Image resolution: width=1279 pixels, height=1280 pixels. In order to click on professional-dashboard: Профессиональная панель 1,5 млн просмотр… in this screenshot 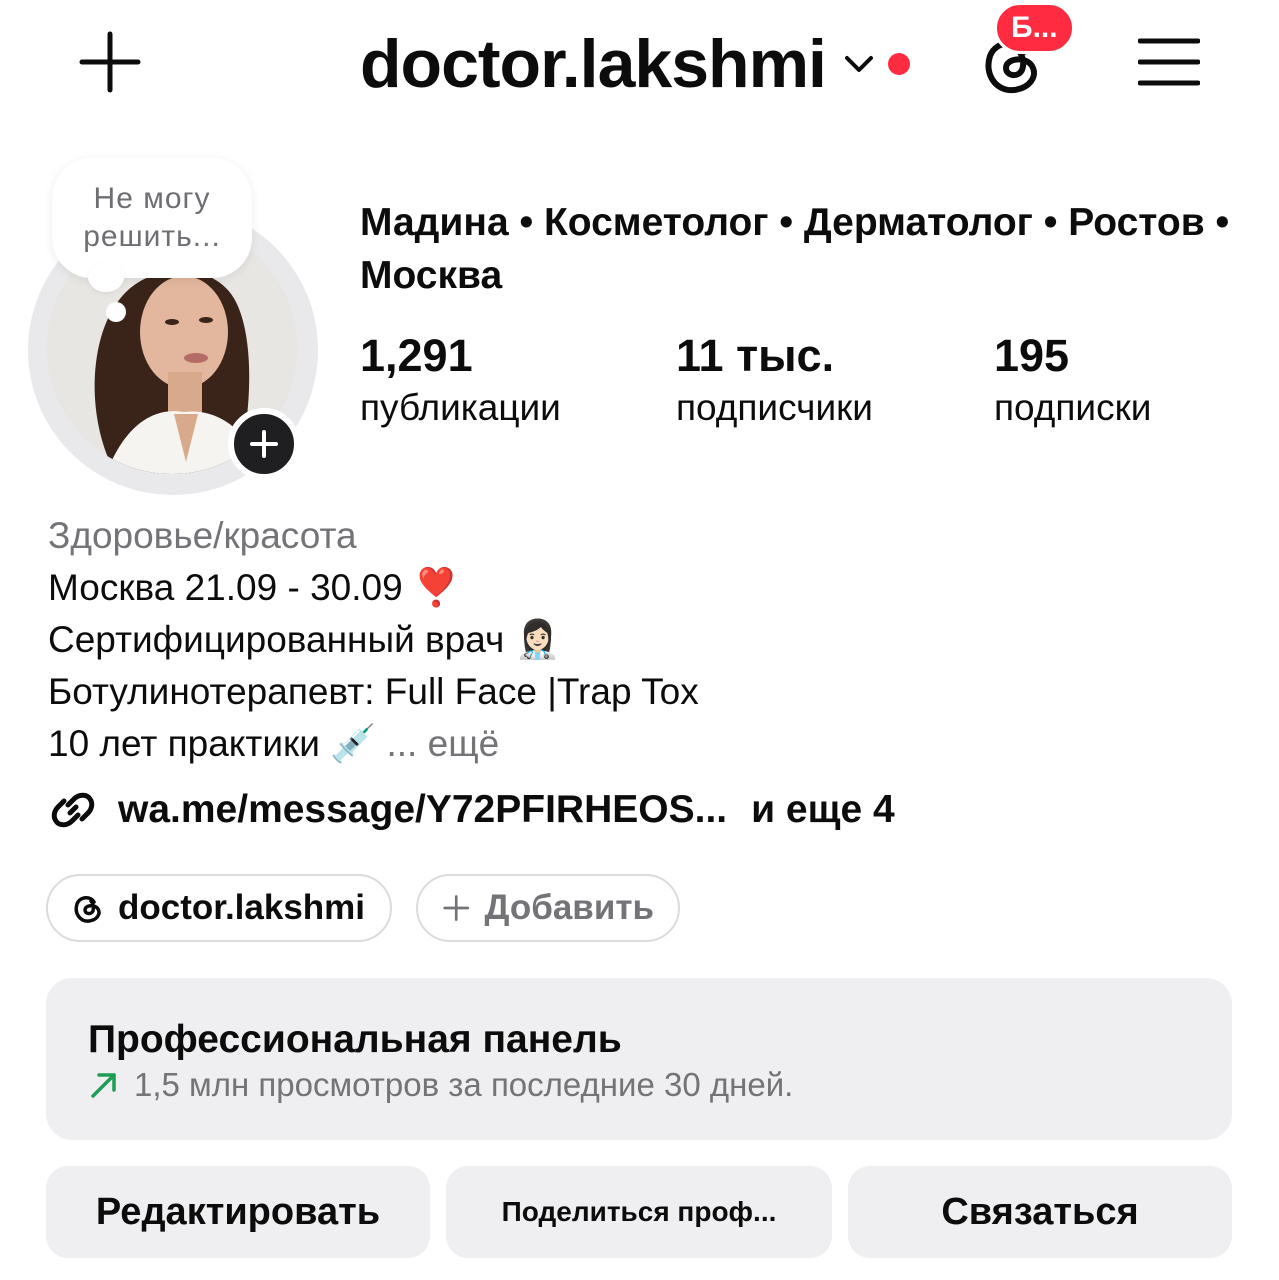, I will do `click(639, 1059)`.